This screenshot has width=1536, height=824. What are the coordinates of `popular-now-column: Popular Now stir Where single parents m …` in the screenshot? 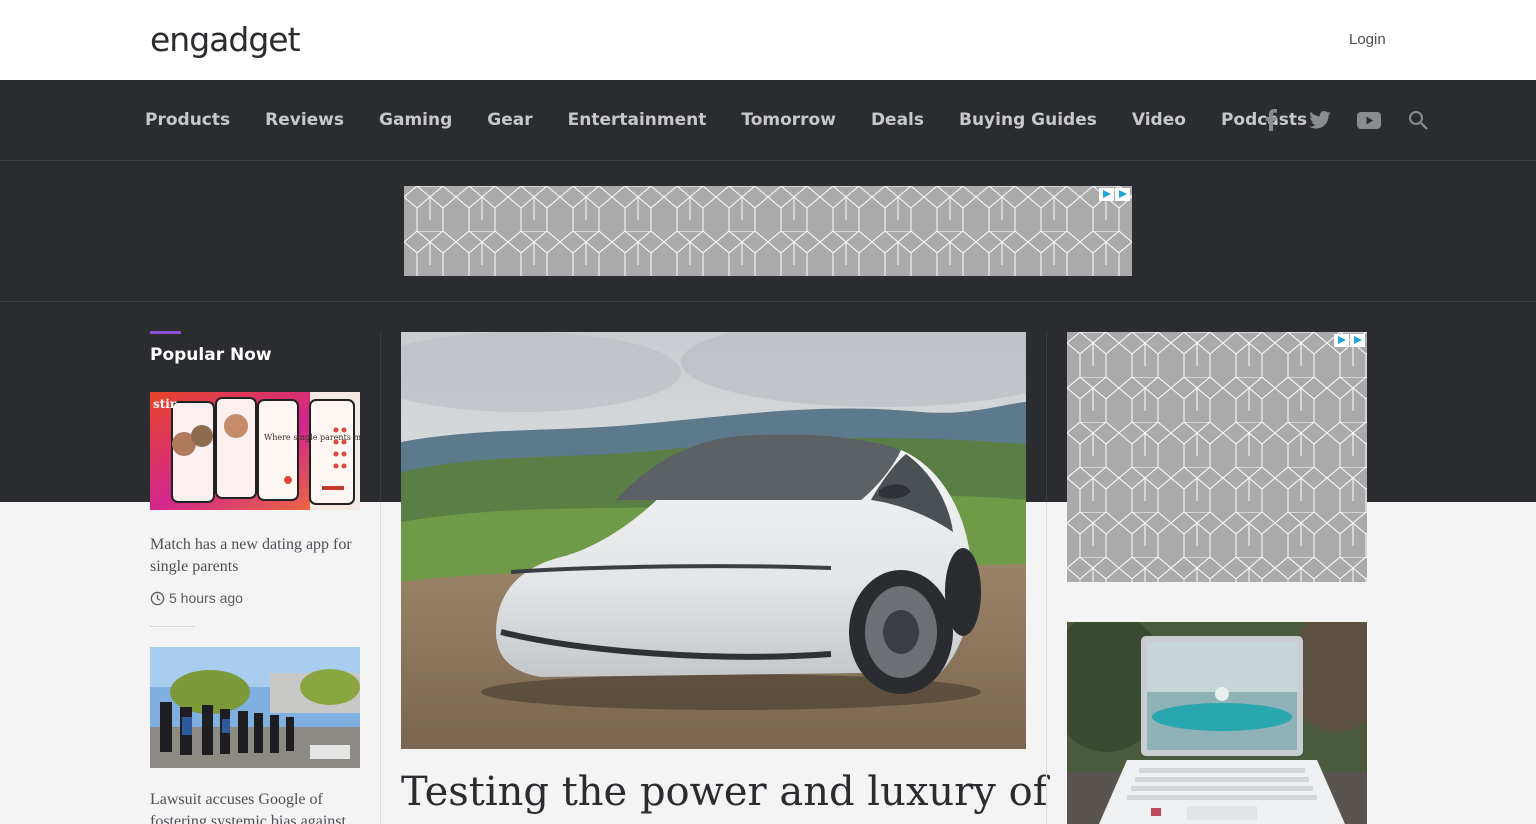 It's located at (255, 577).